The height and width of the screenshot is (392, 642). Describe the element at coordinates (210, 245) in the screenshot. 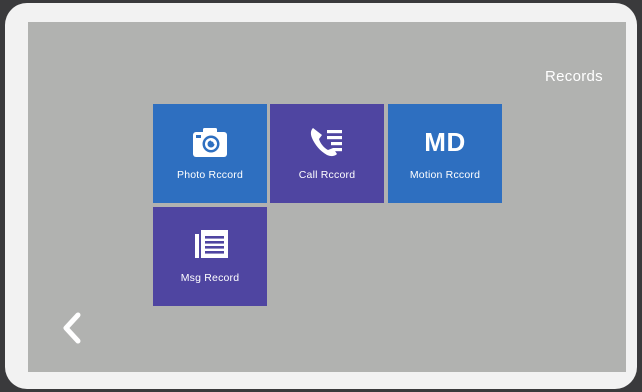

I see `message-doc-icon` at that location.